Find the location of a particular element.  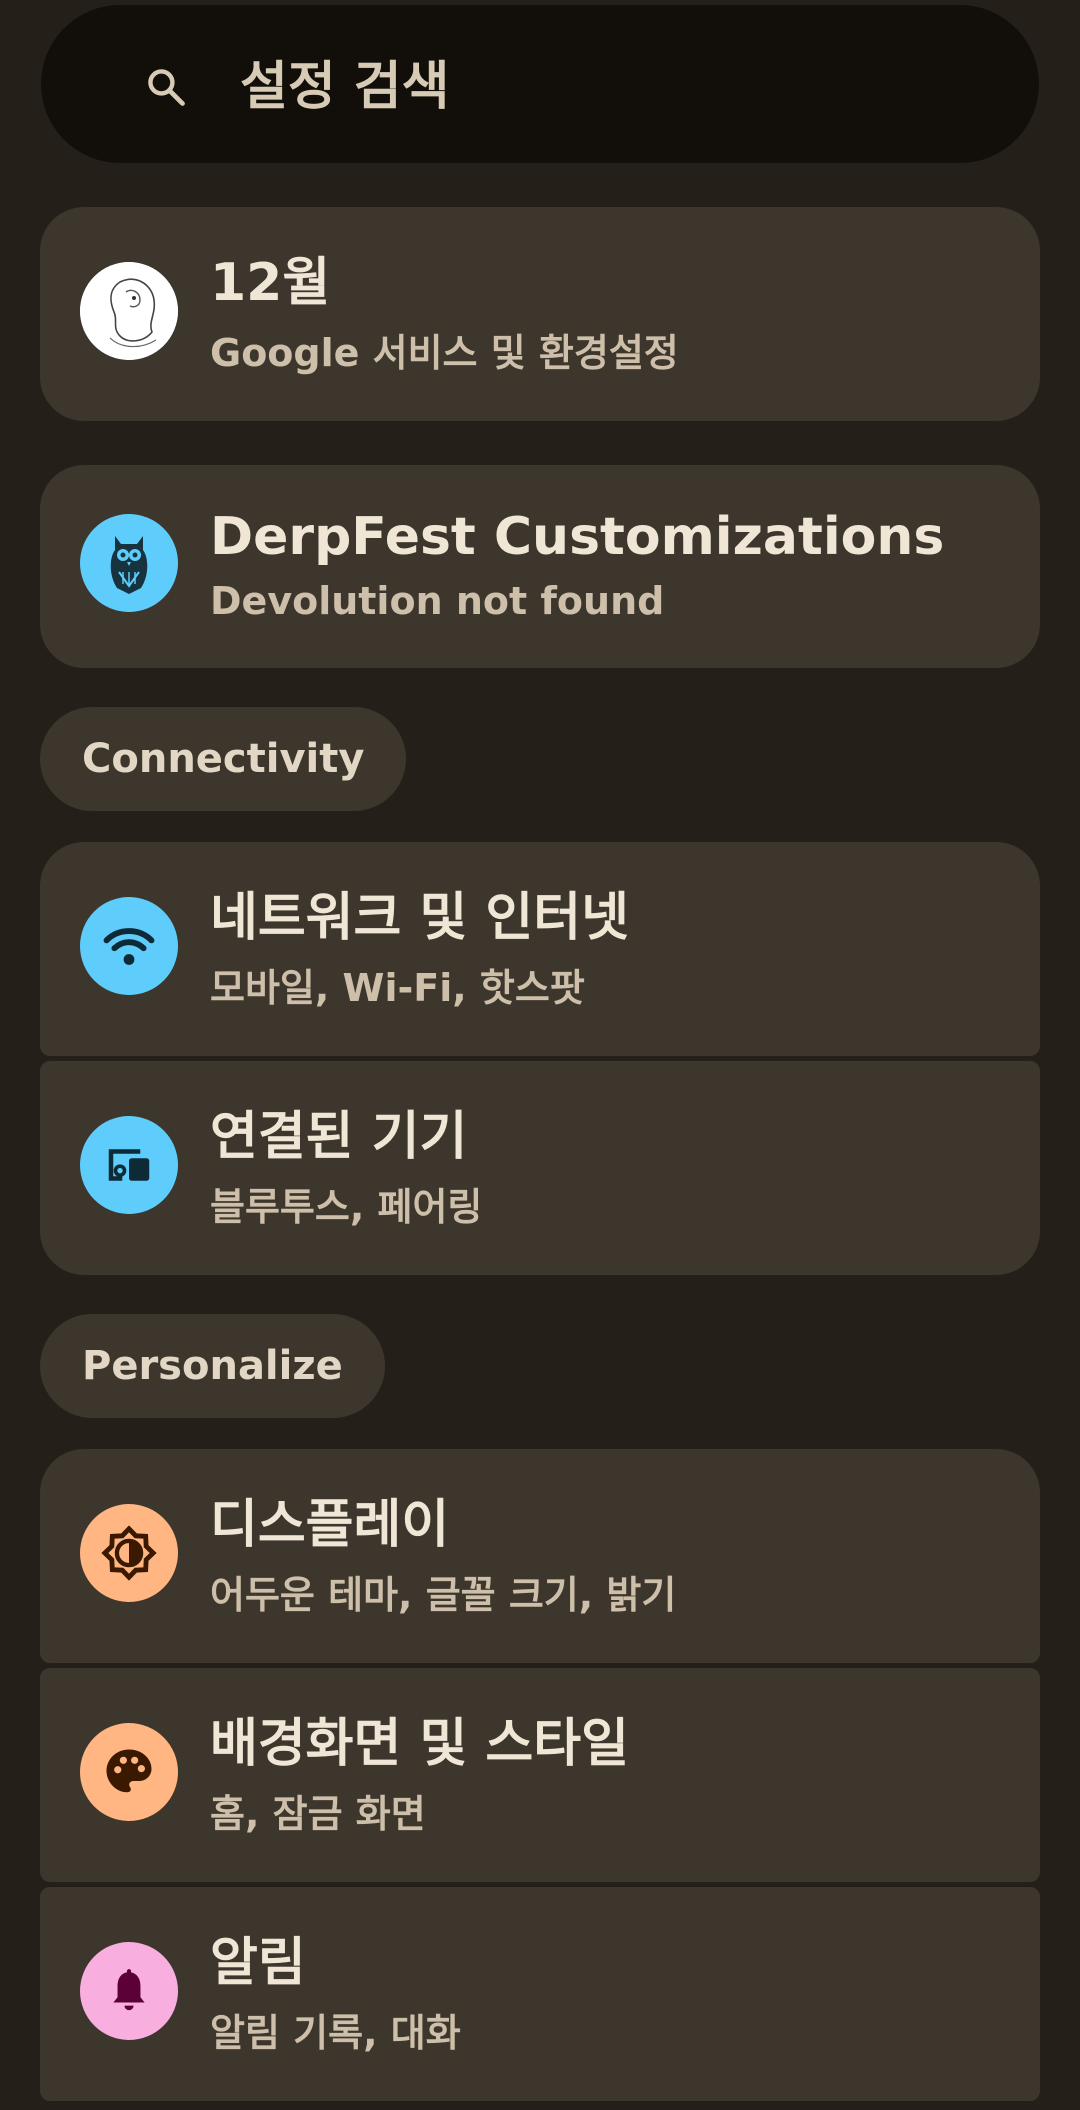

settings-item-connected-devices: 연결된 기기 블루투스, 페어링 is located at coordinates (540, 1168).